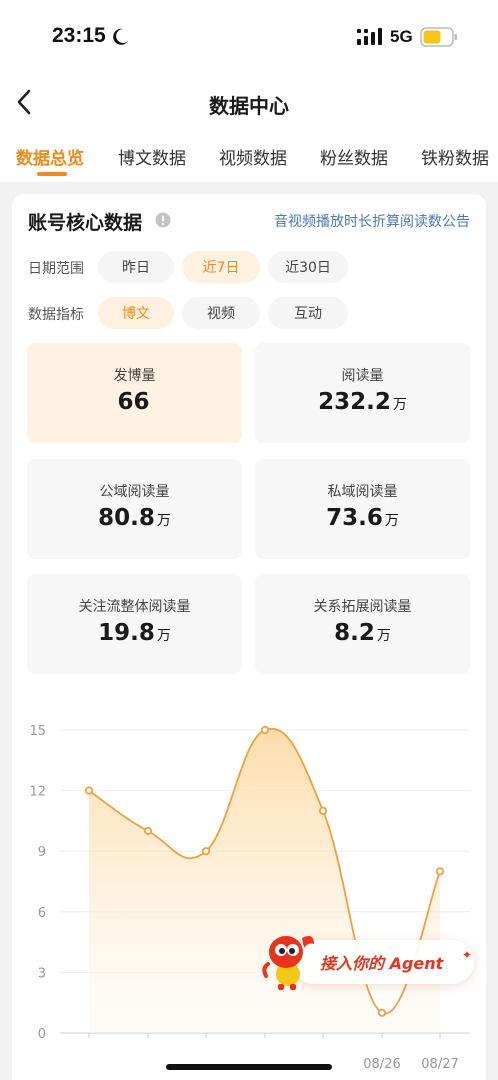 The width and height of the screenshot is (498, 1080). What do you see at coordinates (52, 174) in the screenshot?
I see `tab-active-indicator` at bounding box center [52, 174].